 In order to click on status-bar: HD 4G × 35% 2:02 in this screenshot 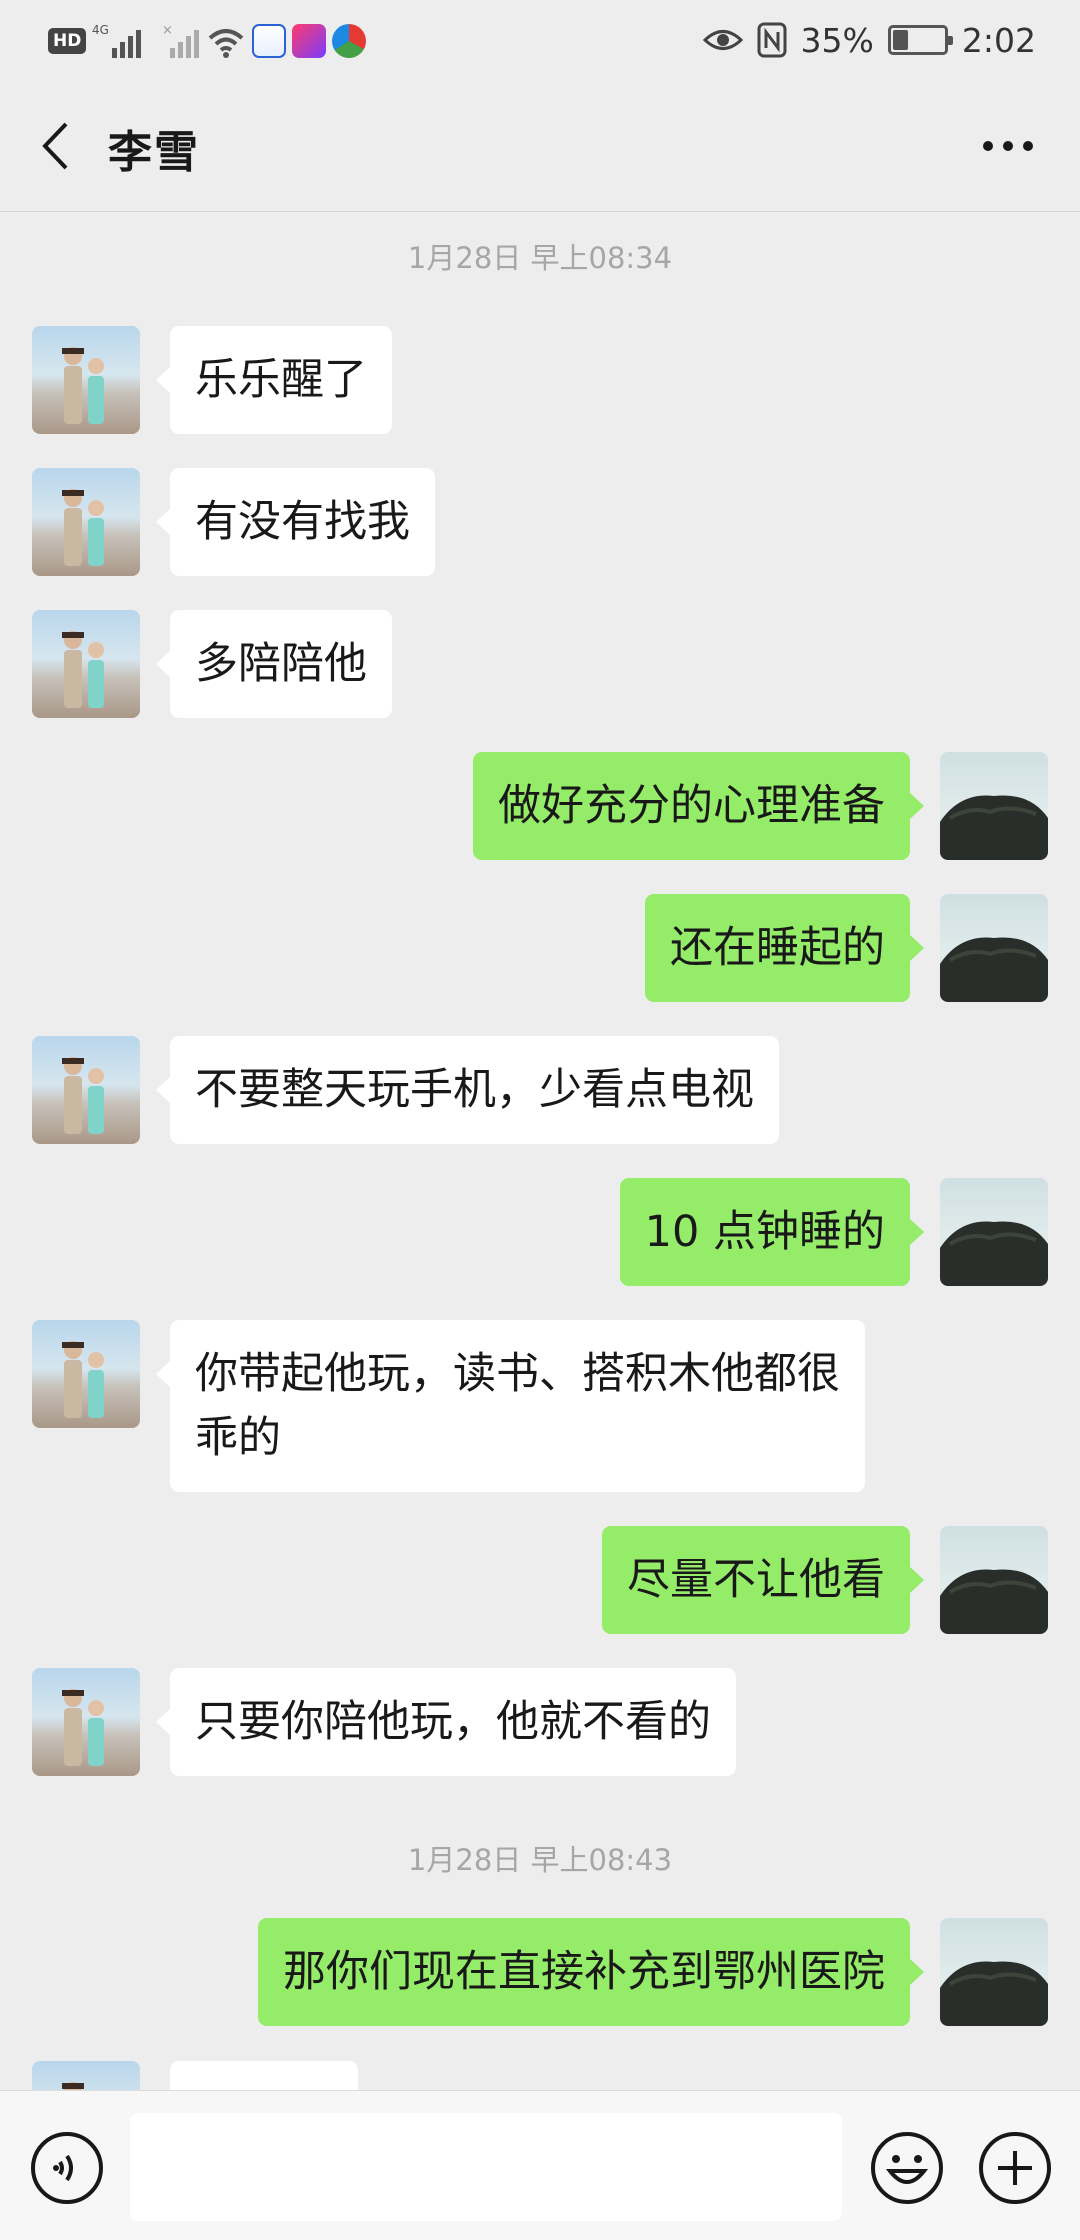, I will do `click(540, 40)`.